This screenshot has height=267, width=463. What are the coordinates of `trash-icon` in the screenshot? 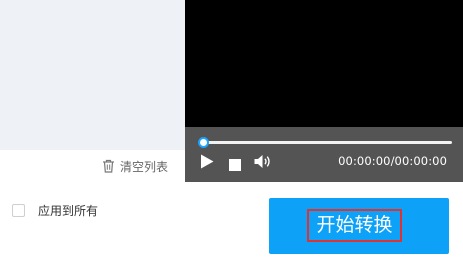 It's located at (108, 166).